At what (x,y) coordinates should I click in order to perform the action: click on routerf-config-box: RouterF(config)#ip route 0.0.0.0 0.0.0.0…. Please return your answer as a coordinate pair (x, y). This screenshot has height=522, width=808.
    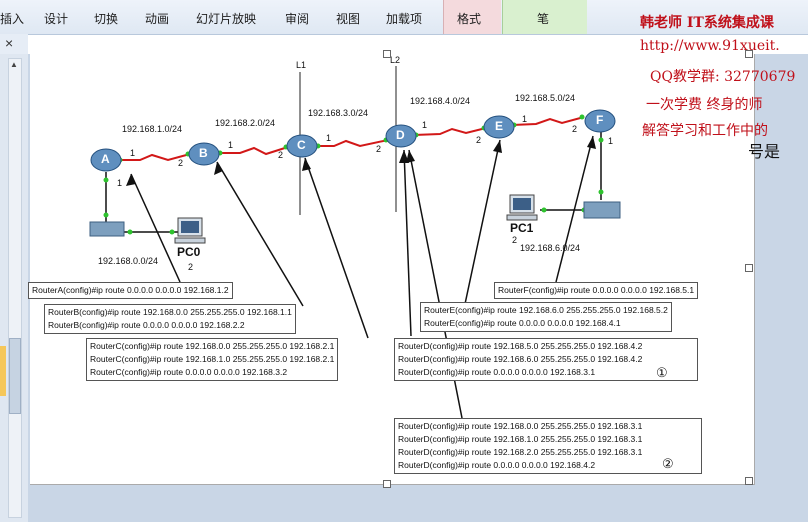
    Looking at the image, I should click on (596, 290).